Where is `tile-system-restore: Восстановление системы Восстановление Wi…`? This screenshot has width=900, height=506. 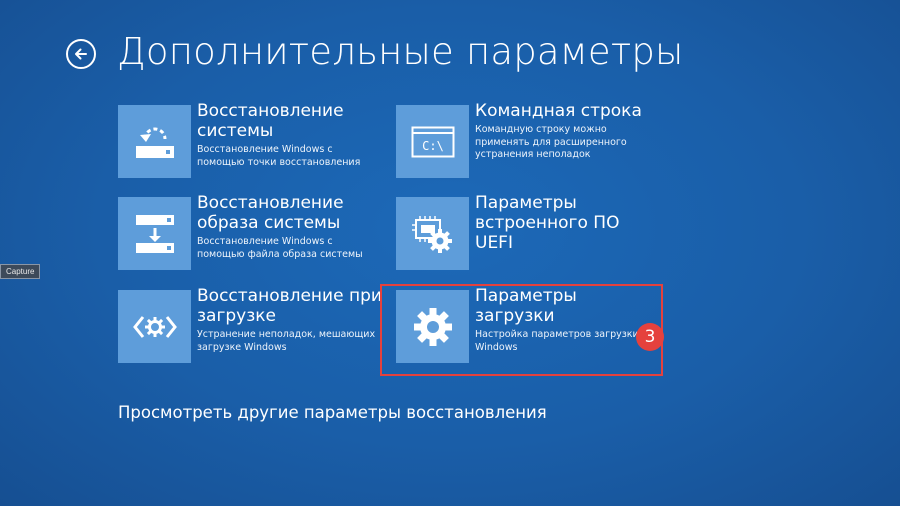
tile-system-restore: Восстановление системы Восстановление Wi… is located at coordinates (250, 139).